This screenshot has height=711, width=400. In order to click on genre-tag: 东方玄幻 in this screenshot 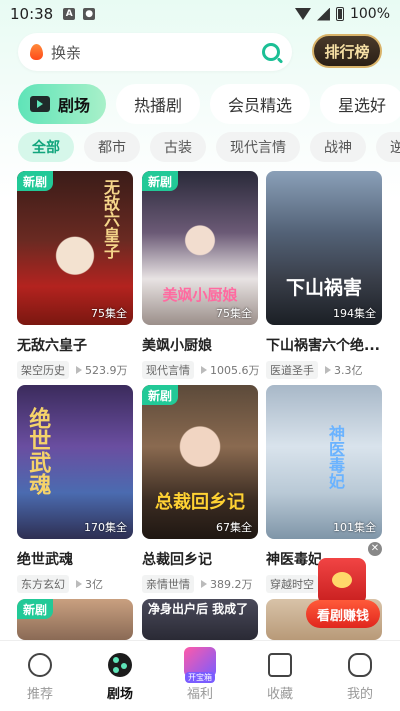, I will do `click(43, 584)`.